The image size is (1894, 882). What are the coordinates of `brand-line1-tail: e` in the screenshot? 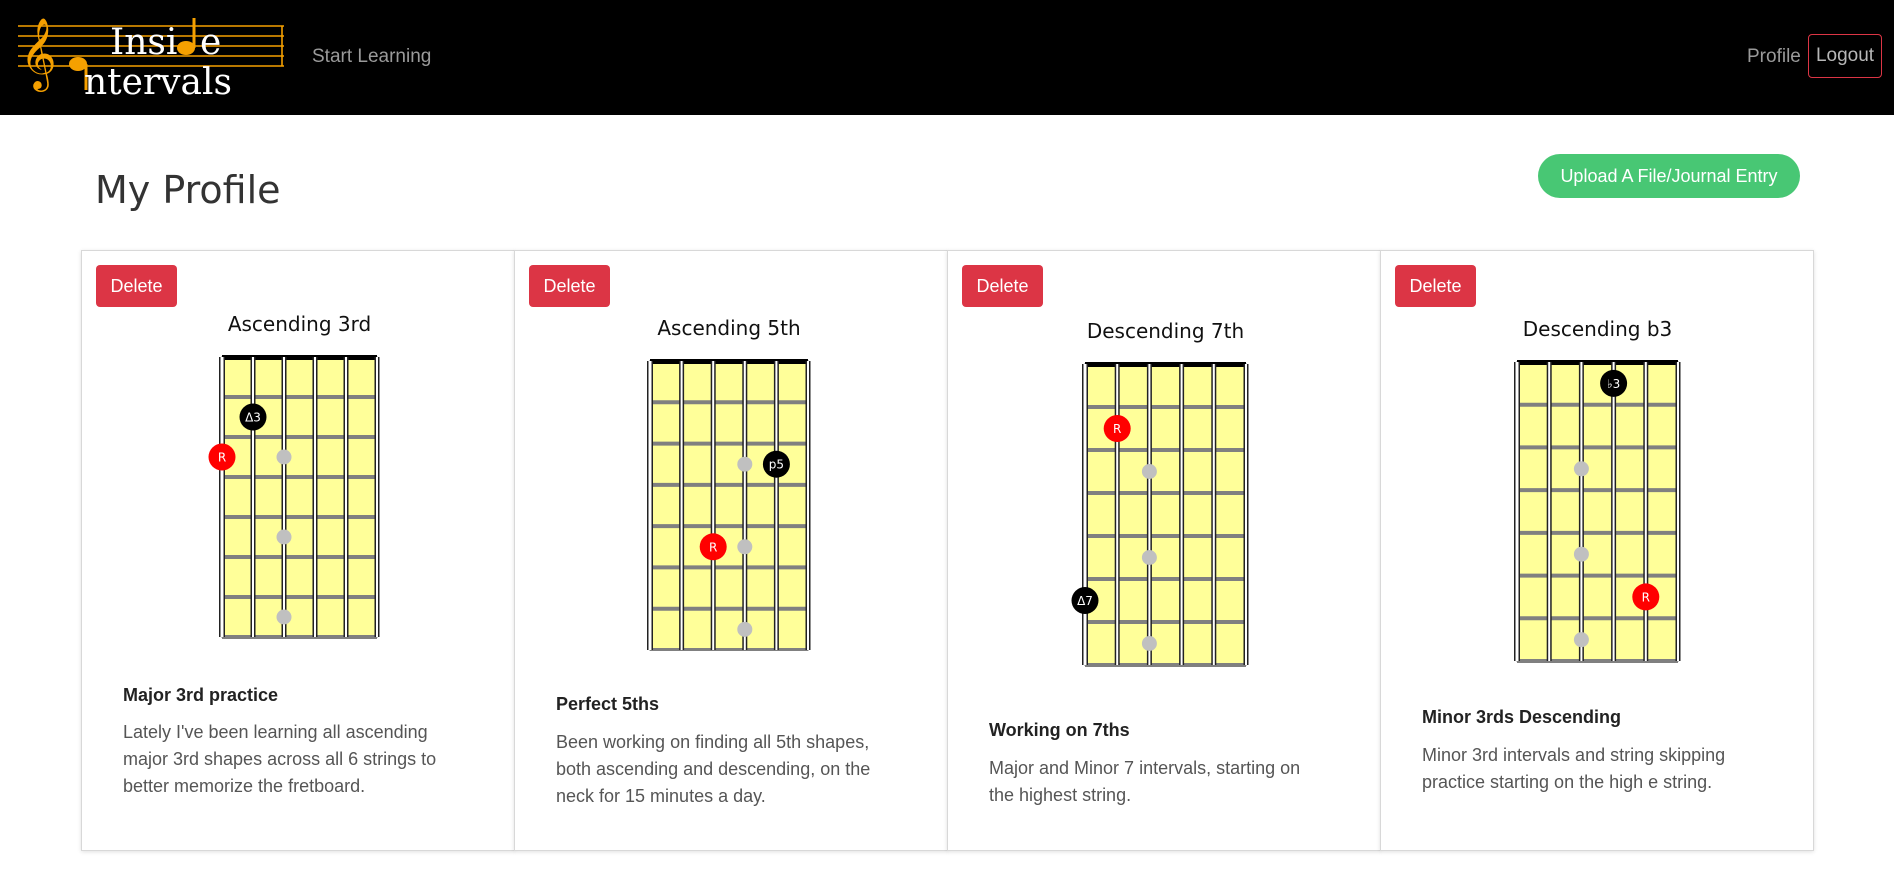 It's located at (210, 42).